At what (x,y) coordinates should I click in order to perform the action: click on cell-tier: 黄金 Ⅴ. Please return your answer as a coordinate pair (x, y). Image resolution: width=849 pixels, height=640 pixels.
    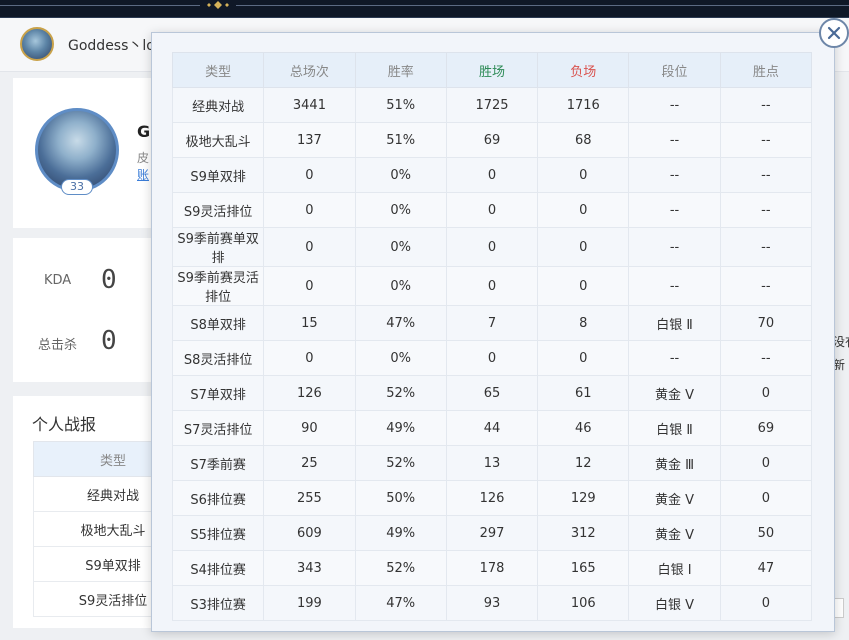
    Looking at the image, I should click on (674, 533).